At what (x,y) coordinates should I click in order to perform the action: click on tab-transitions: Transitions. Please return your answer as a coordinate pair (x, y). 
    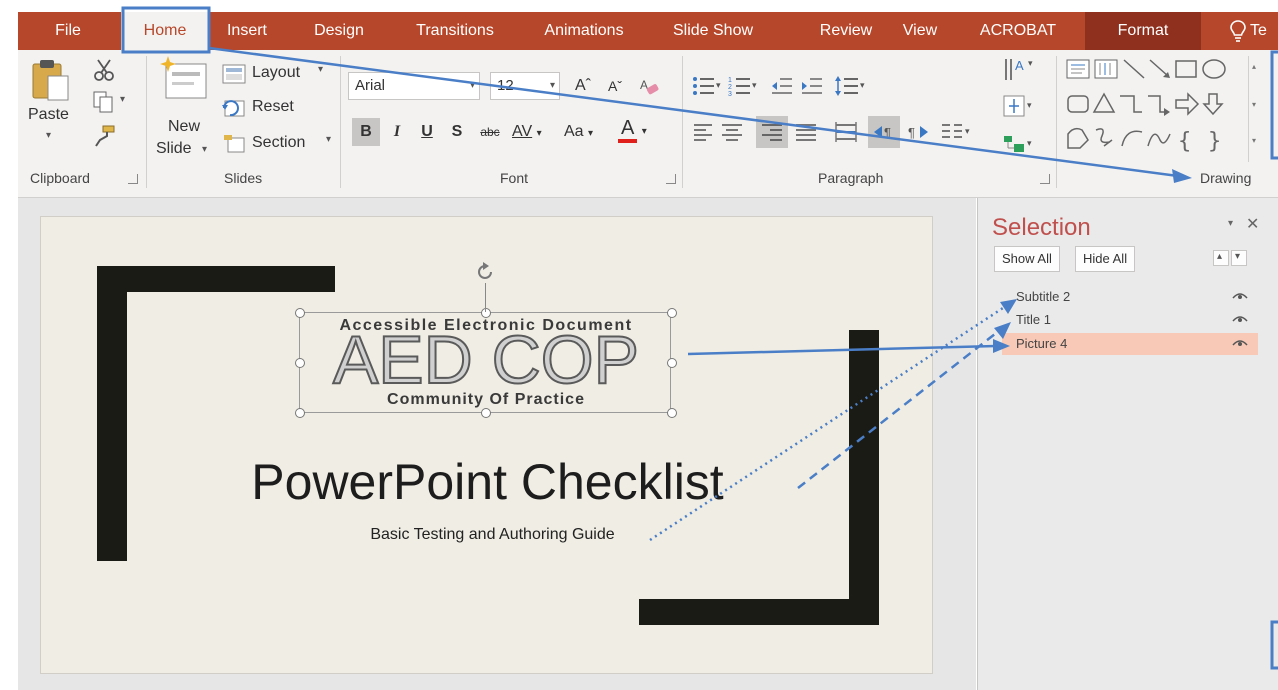
    Looking at the image, I should click on (455, 31).